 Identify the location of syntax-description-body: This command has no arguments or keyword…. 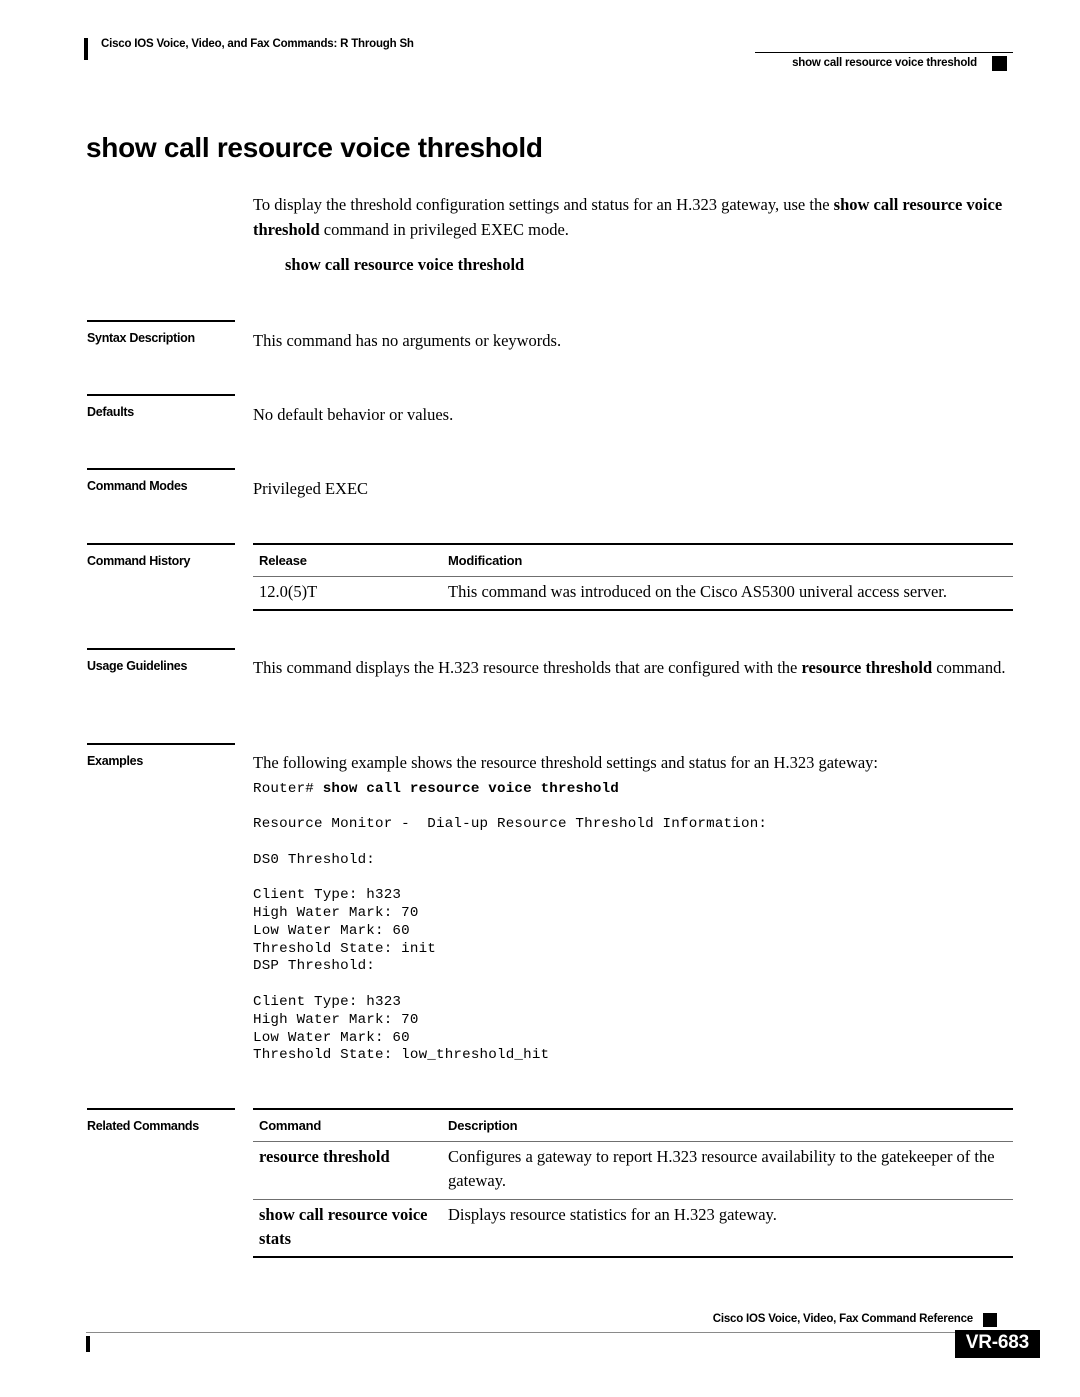
(407, 340).